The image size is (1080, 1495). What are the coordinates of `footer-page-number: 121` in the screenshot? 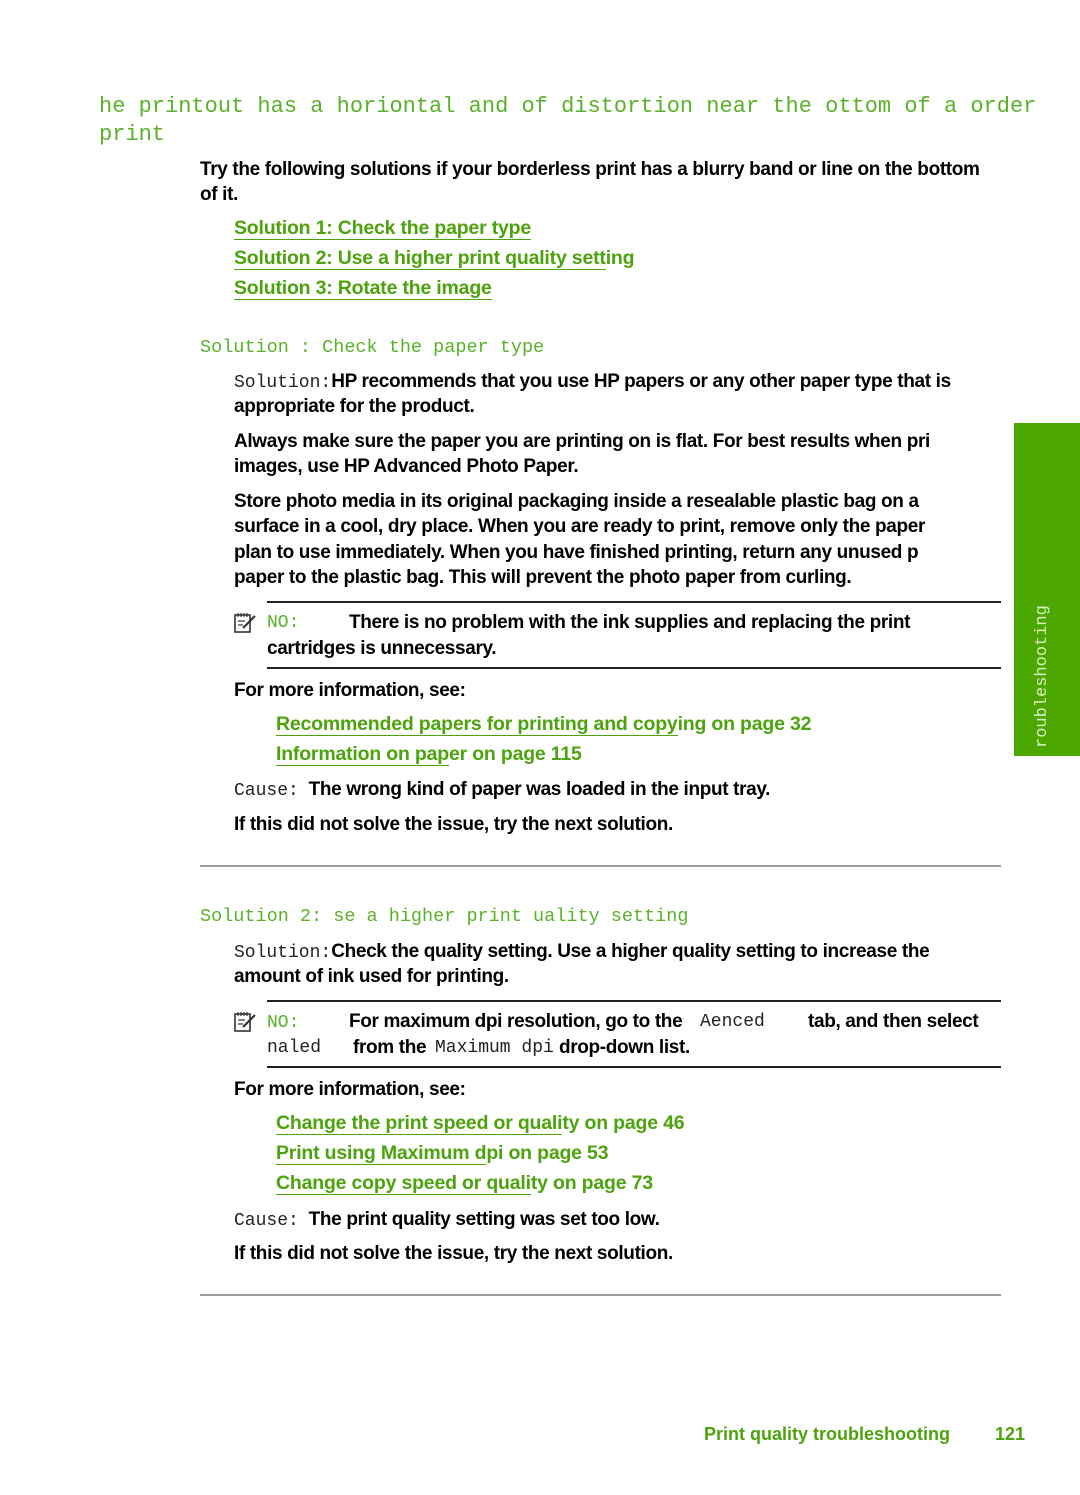 It's located at (1010, 1434).